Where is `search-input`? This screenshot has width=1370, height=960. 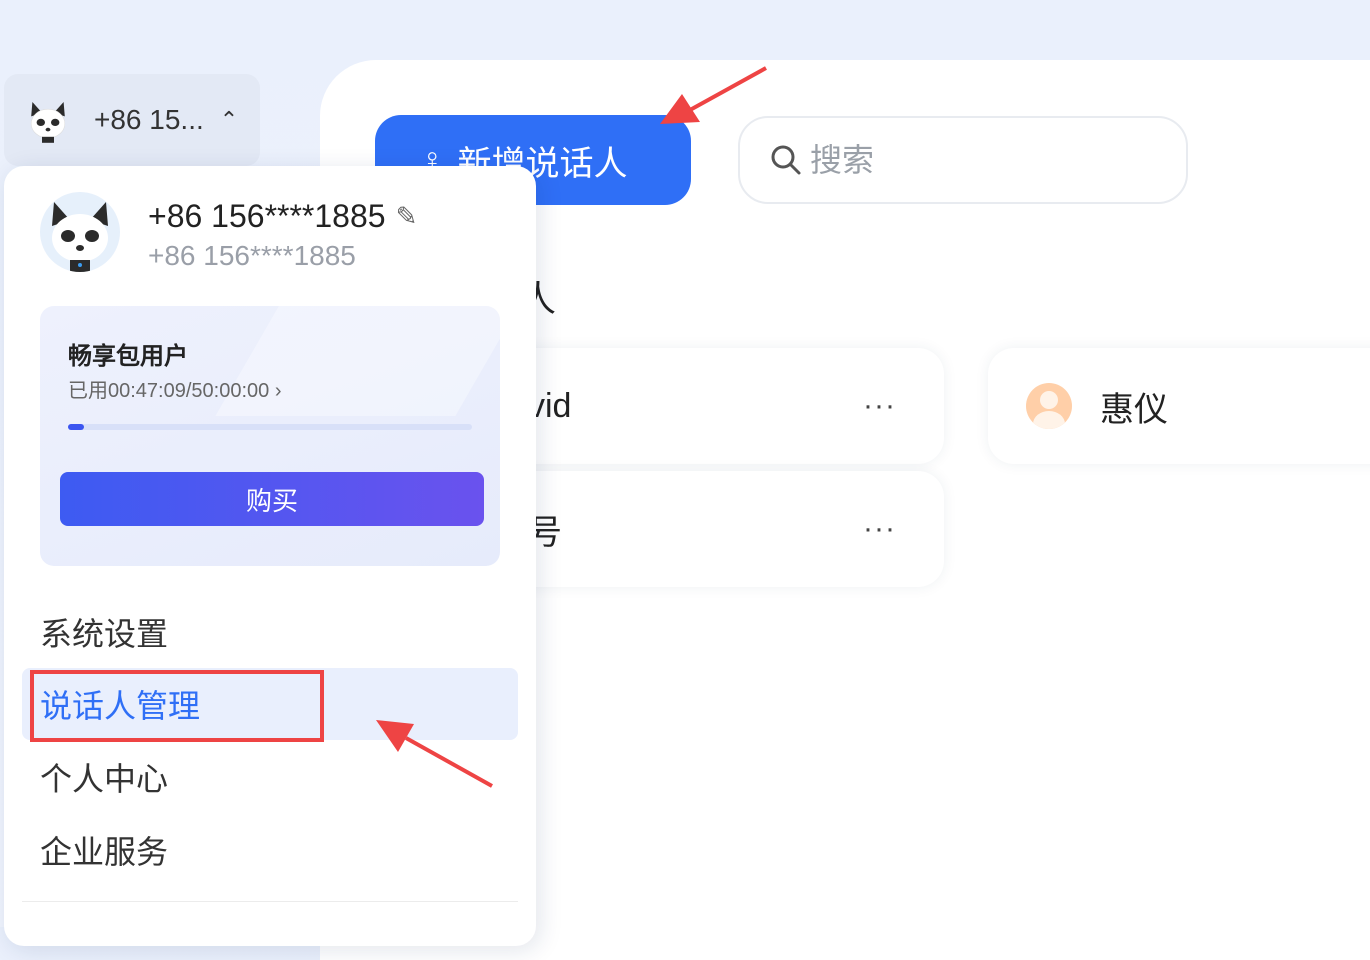 search-input is located at coordinates (990, 160).